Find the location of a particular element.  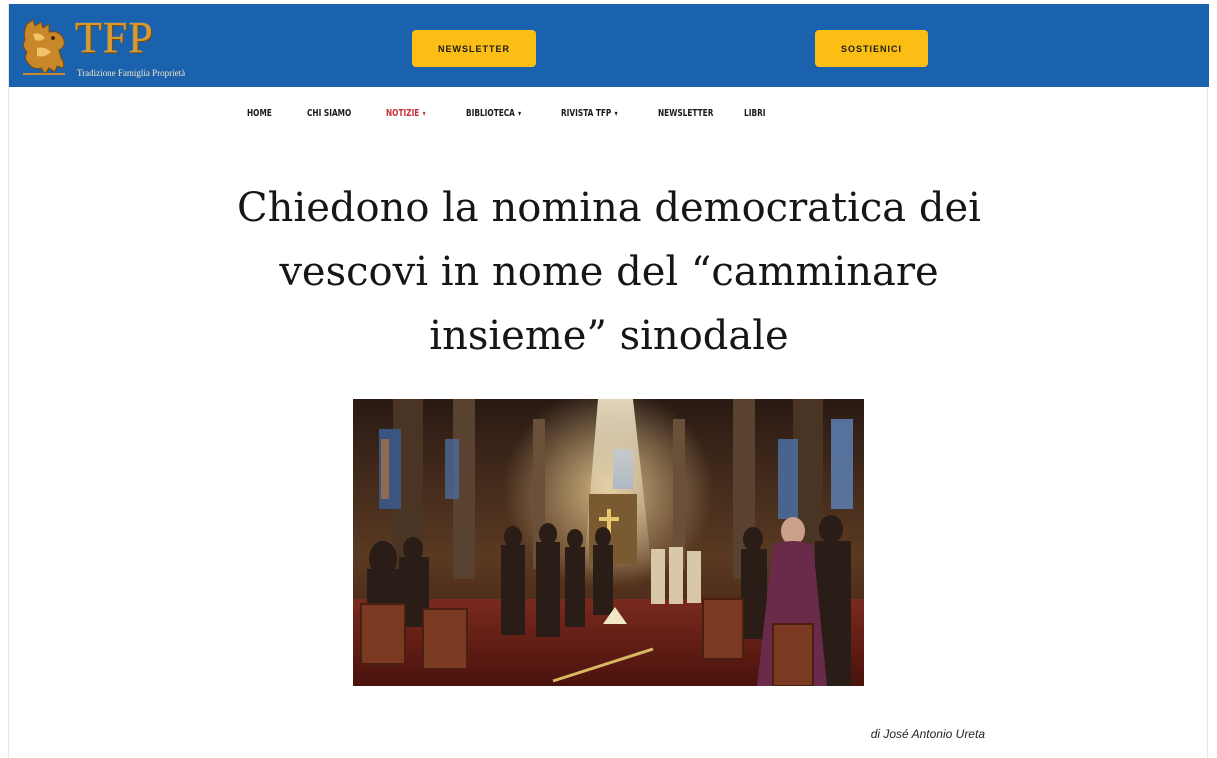

nav-item-label: HOME is located at coordinates (259, 113).